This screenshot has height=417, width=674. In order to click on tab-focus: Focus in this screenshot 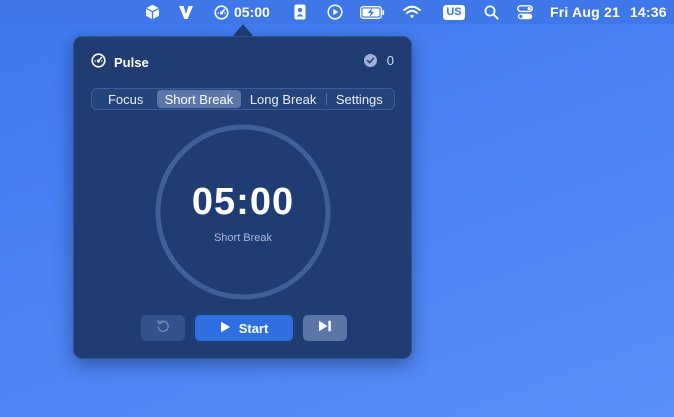, I will do `click(125, 99)`.